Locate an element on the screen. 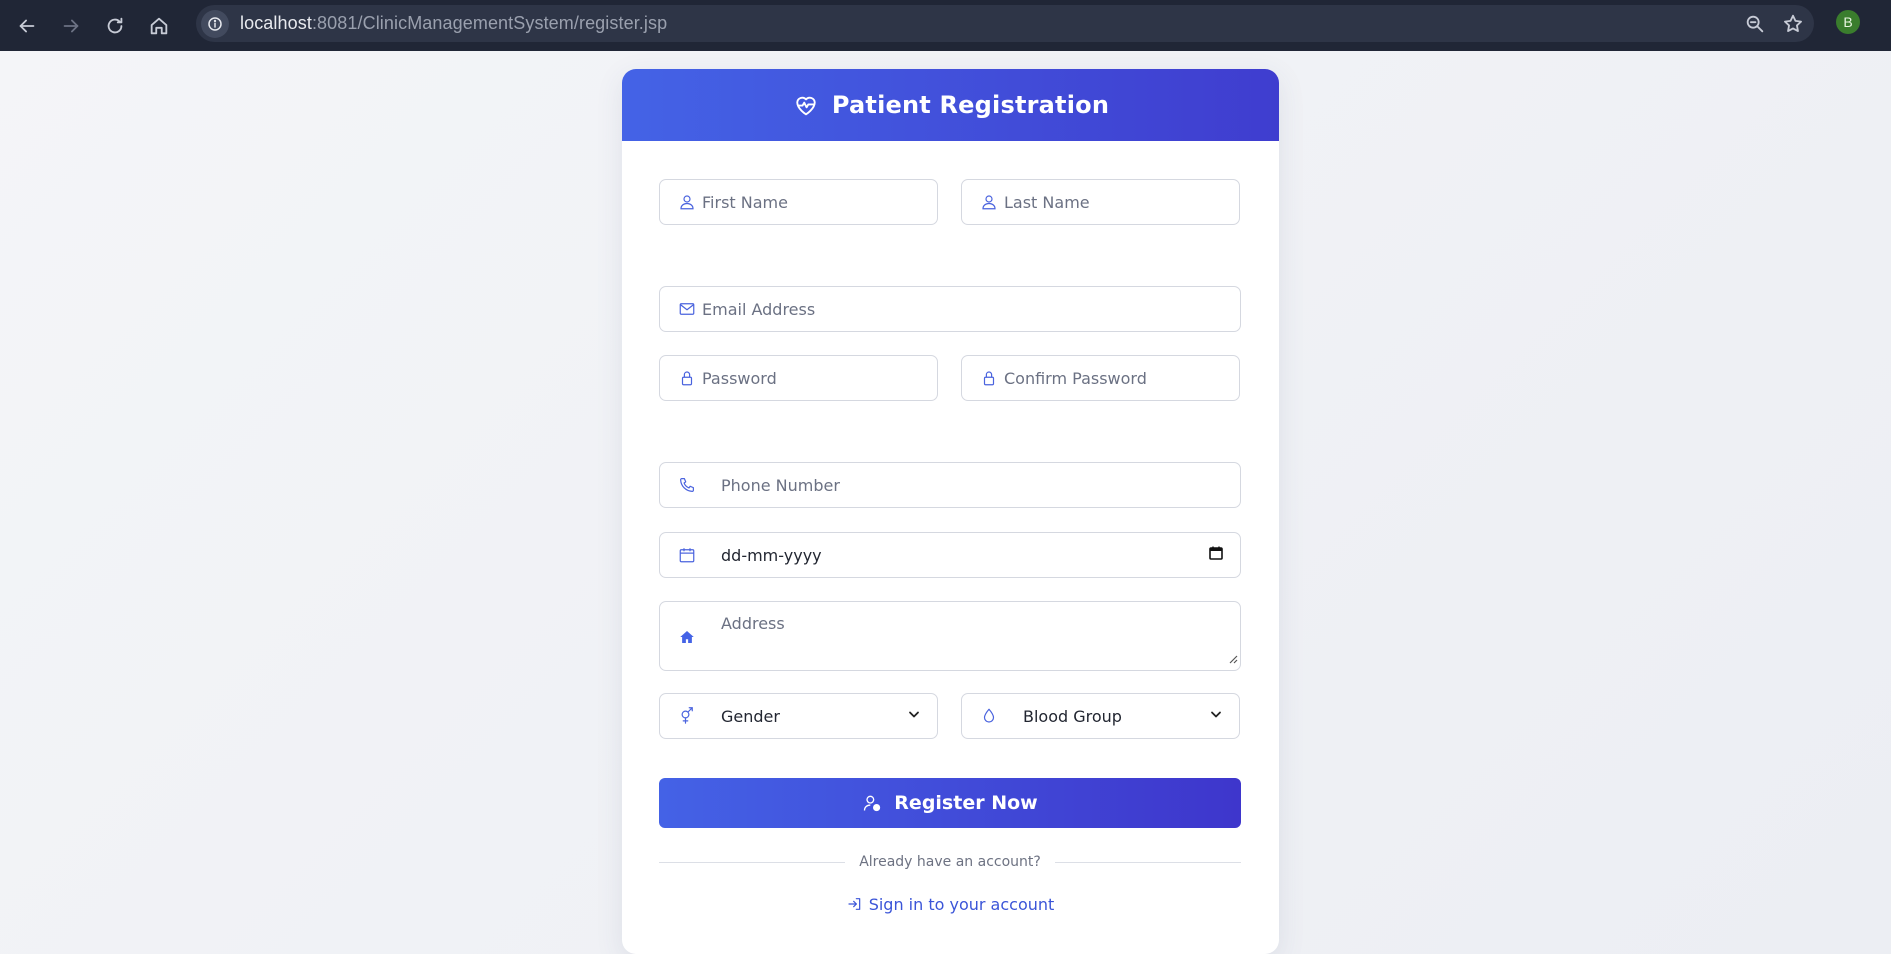  email-placeholder: Email Address is located at coordinates (759, 309).